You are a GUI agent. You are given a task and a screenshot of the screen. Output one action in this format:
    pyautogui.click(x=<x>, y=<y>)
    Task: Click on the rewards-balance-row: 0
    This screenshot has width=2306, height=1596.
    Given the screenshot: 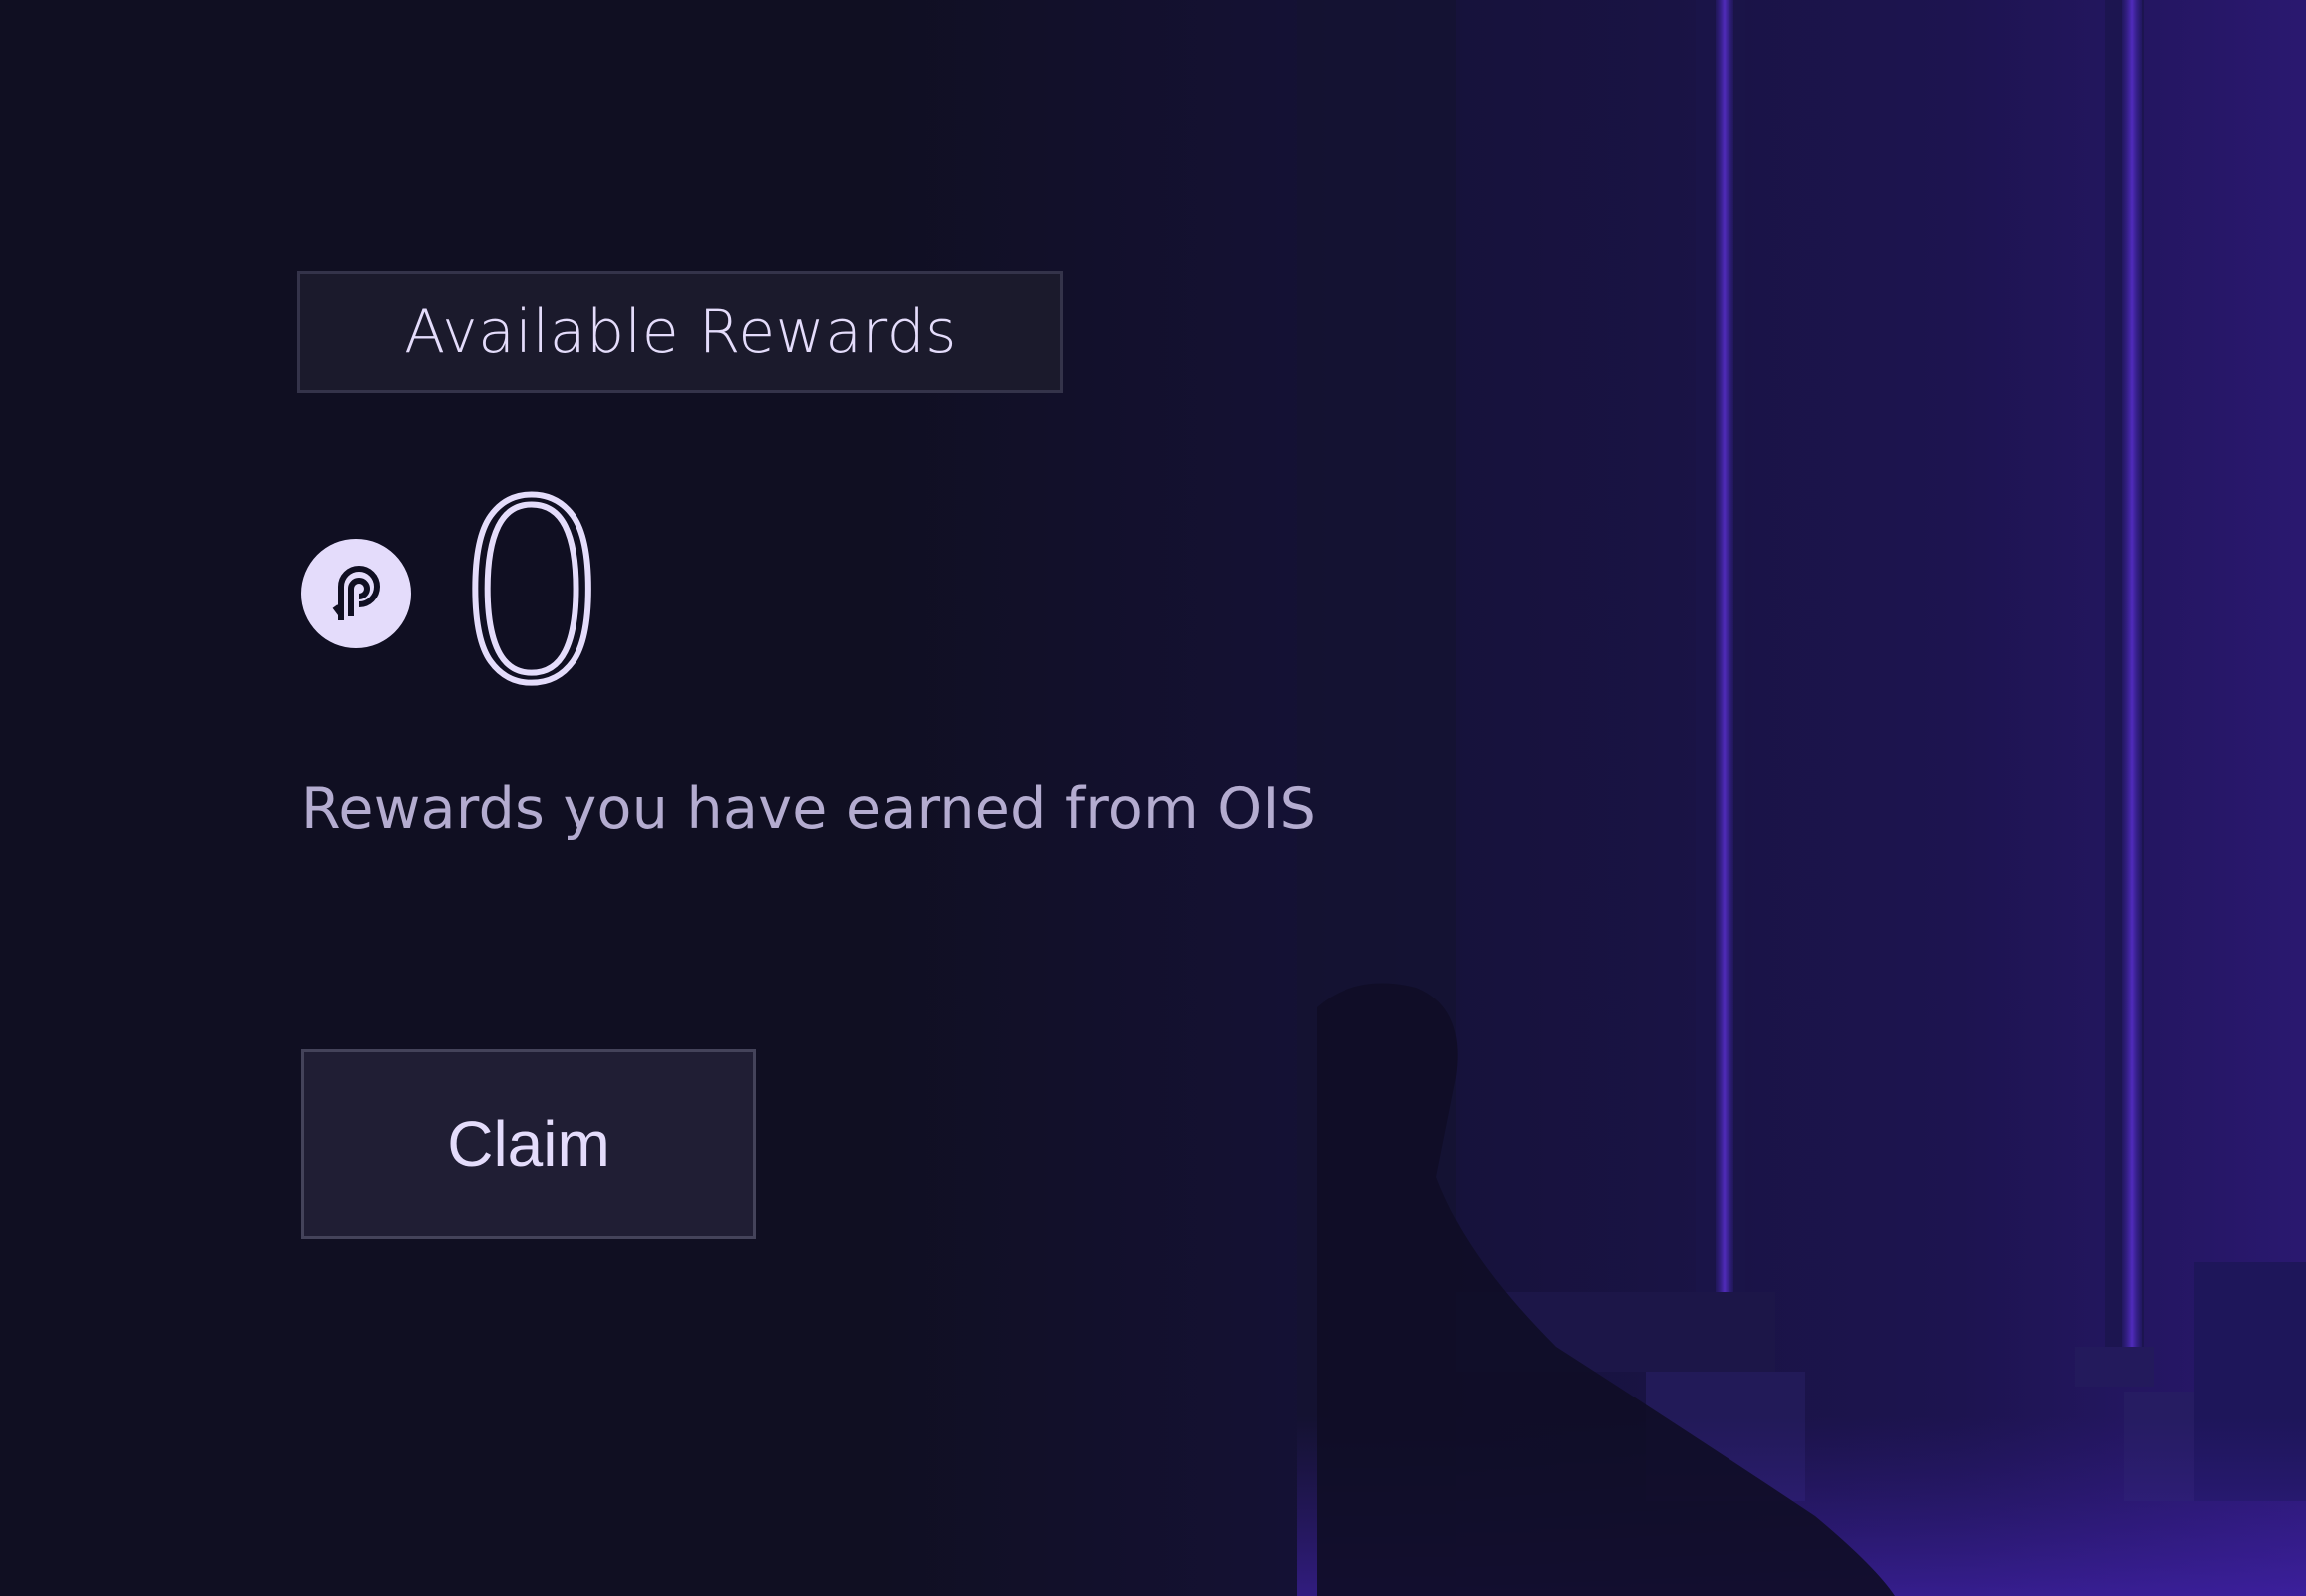 What is the action you would take?
    pyautogui.click(x=457, y=593)
    